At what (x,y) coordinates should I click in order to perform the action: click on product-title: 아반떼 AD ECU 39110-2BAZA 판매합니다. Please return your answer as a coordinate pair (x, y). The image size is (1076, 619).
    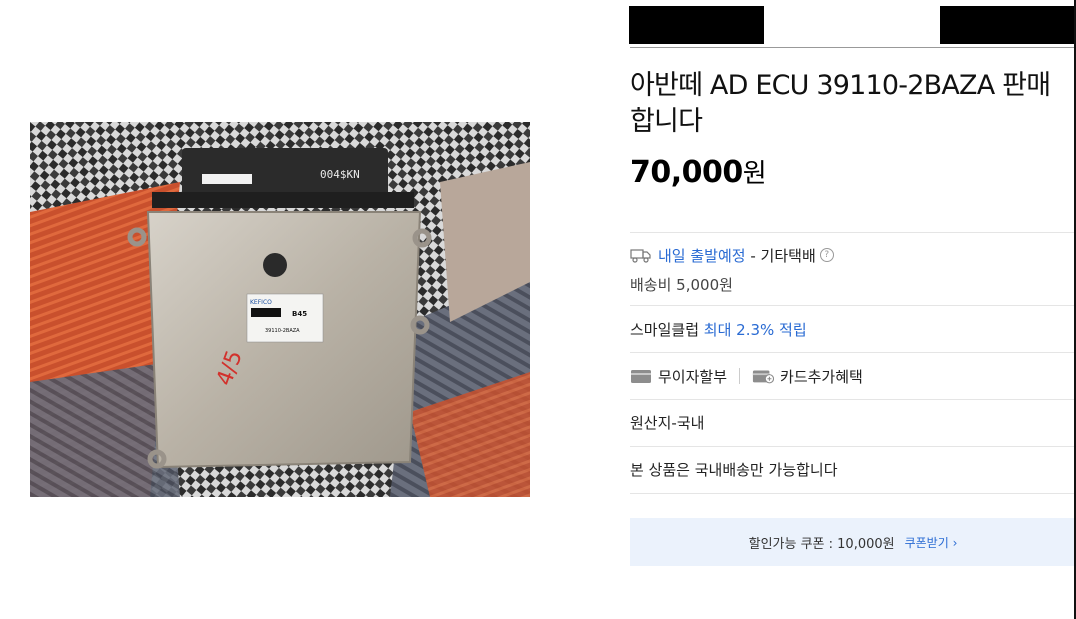
    Looking at the image, I should click on (840, 103).